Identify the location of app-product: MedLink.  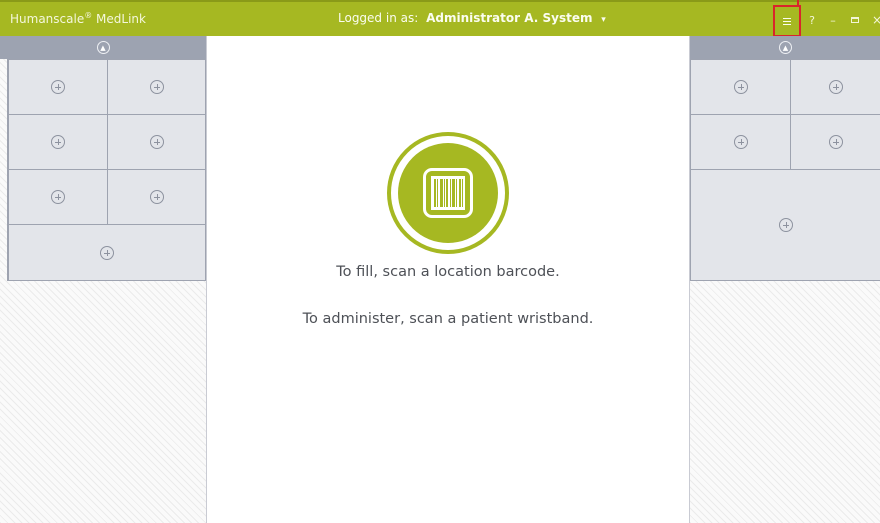
(121, 19).